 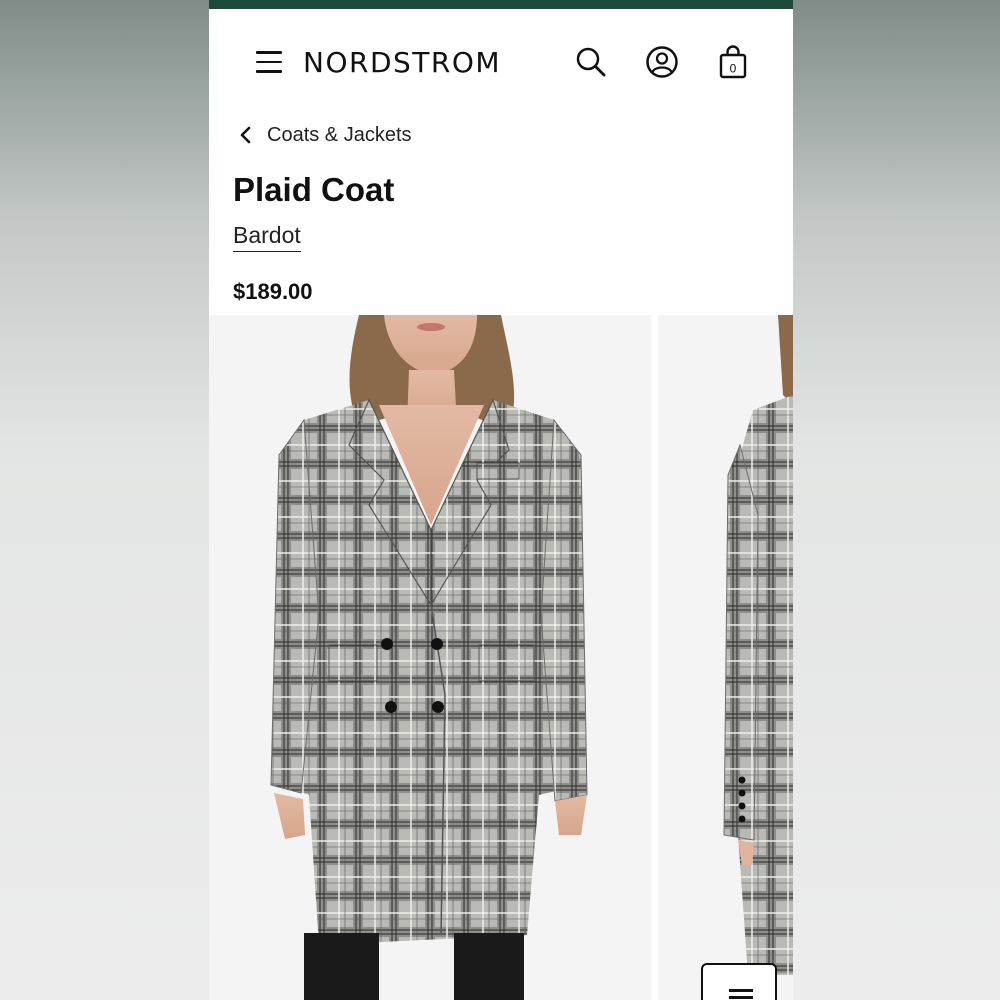 I want to click on product-price: $189.00, so click(x=273, y=291).